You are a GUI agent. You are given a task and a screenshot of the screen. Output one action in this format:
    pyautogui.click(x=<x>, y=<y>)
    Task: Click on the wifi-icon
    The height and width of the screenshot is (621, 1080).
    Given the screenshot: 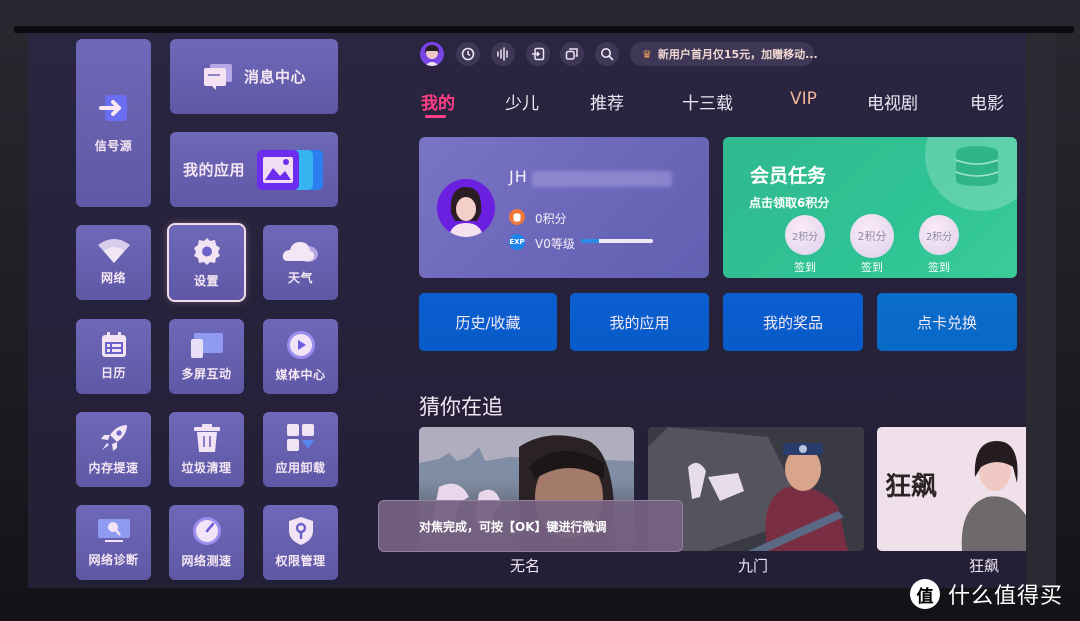 What is the action you would take?
    pyautogui.click(x=113, y=251)
    